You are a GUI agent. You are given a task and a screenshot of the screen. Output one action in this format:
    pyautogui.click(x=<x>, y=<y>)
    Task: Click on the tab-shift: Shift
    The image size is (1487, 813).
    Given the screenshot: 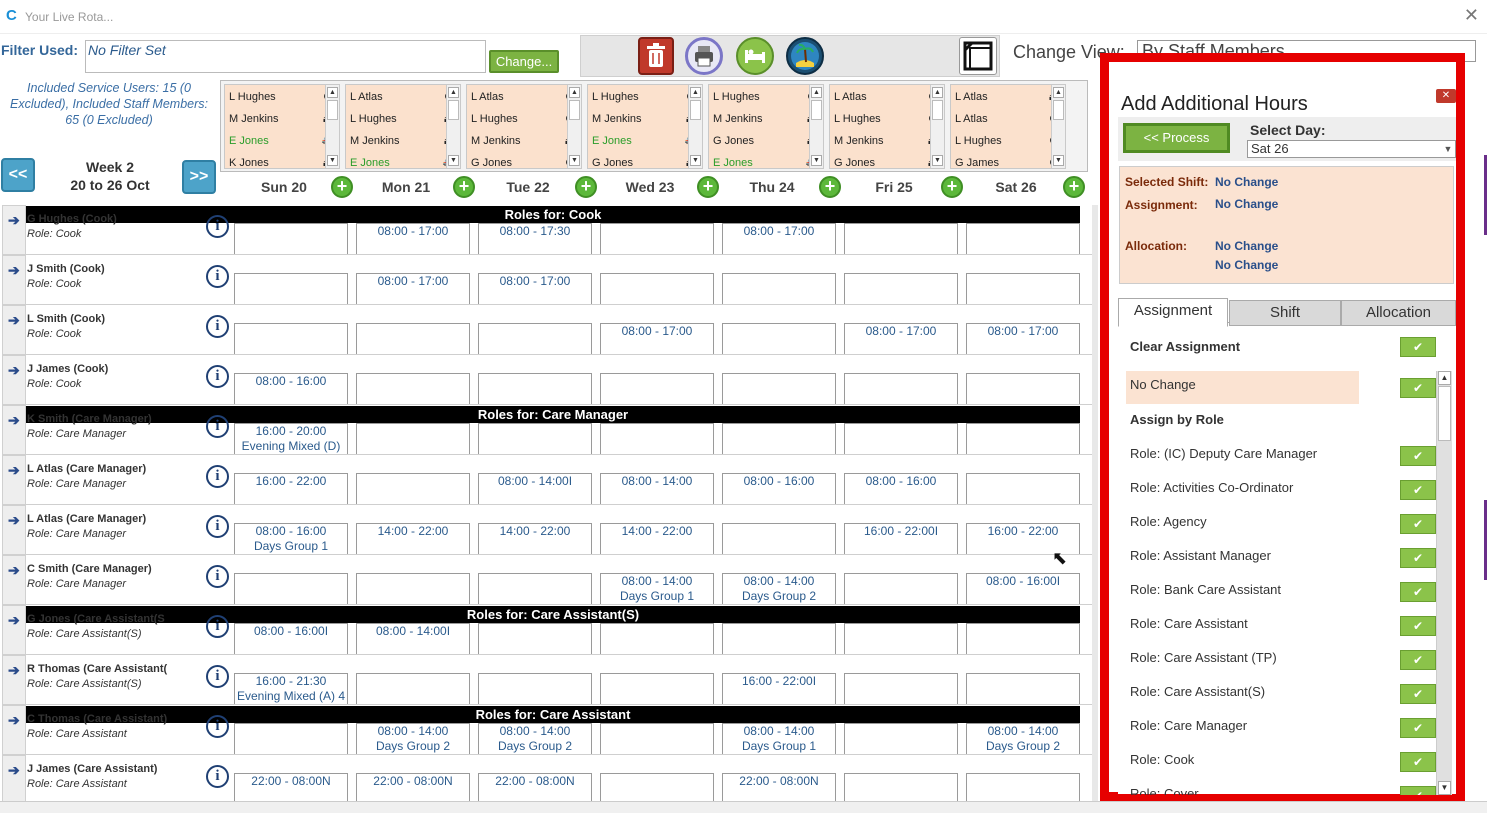 What is the action you would take?
    pyautogui.click(x=1285, y=313)
    